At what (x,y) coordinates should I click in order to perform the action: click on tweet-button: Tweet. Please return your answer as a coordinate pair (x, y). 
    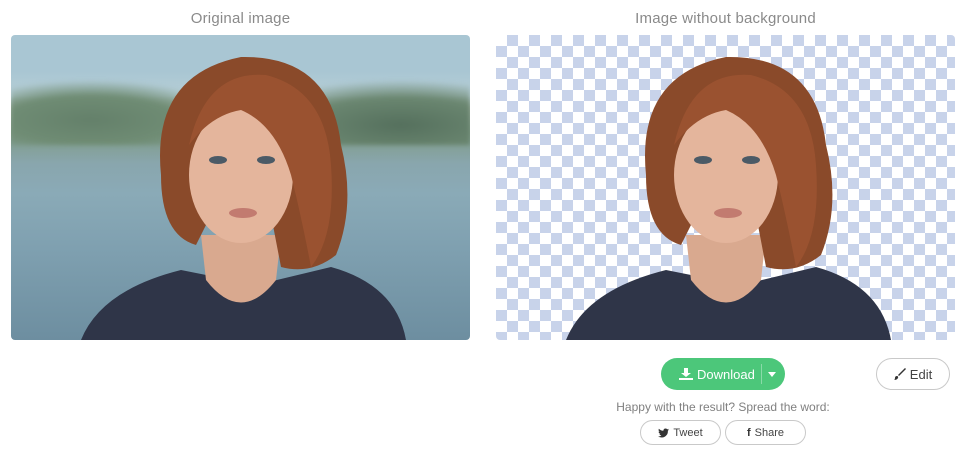
    Looking at the image, I should click on (680, 432).